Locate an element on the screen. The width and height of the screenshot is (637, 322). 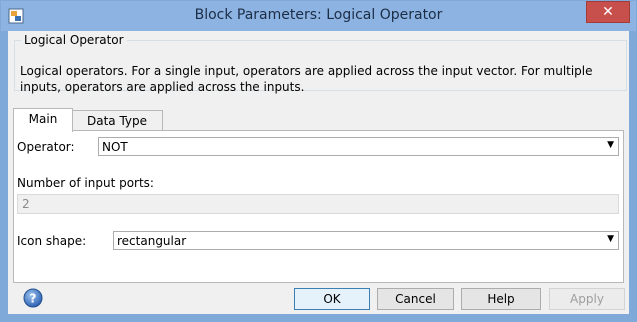
num-ports-input: 2 is located at coordinates (318, 204).